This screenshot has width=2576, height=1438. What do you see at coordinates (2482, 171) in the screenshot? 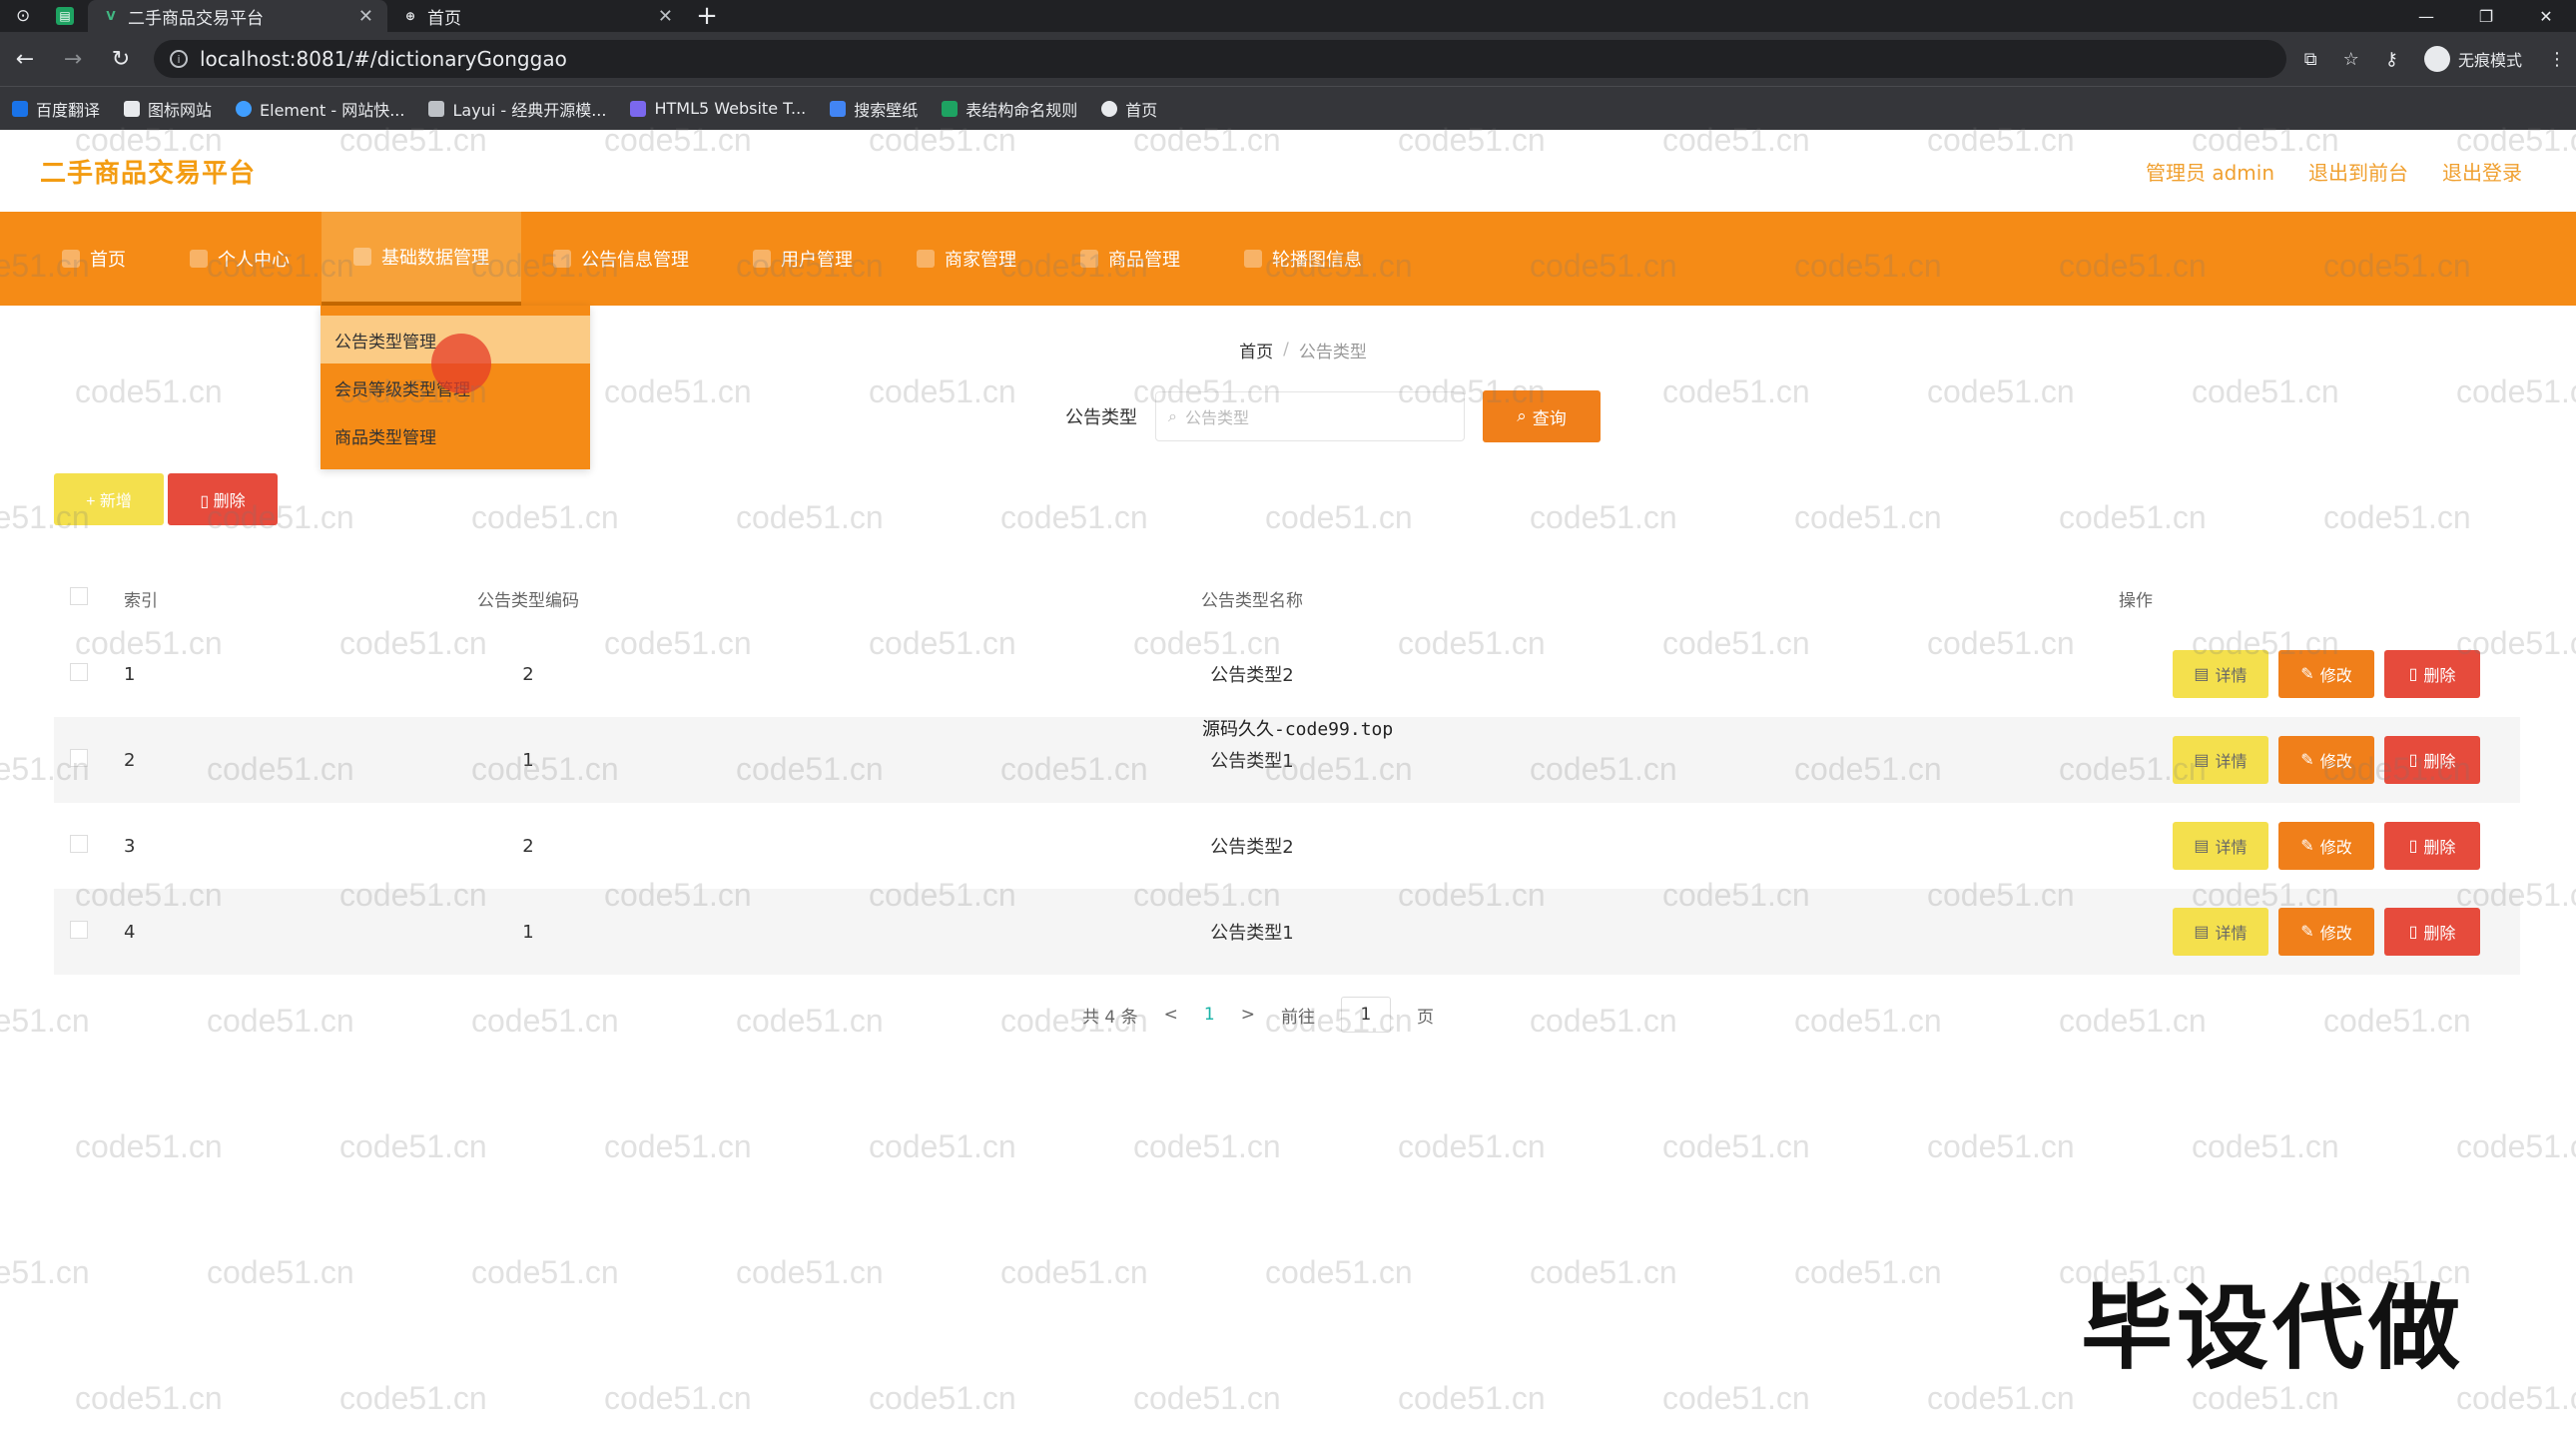
I see `logout-link: 退出登录` at bounding box center [2482, 171].